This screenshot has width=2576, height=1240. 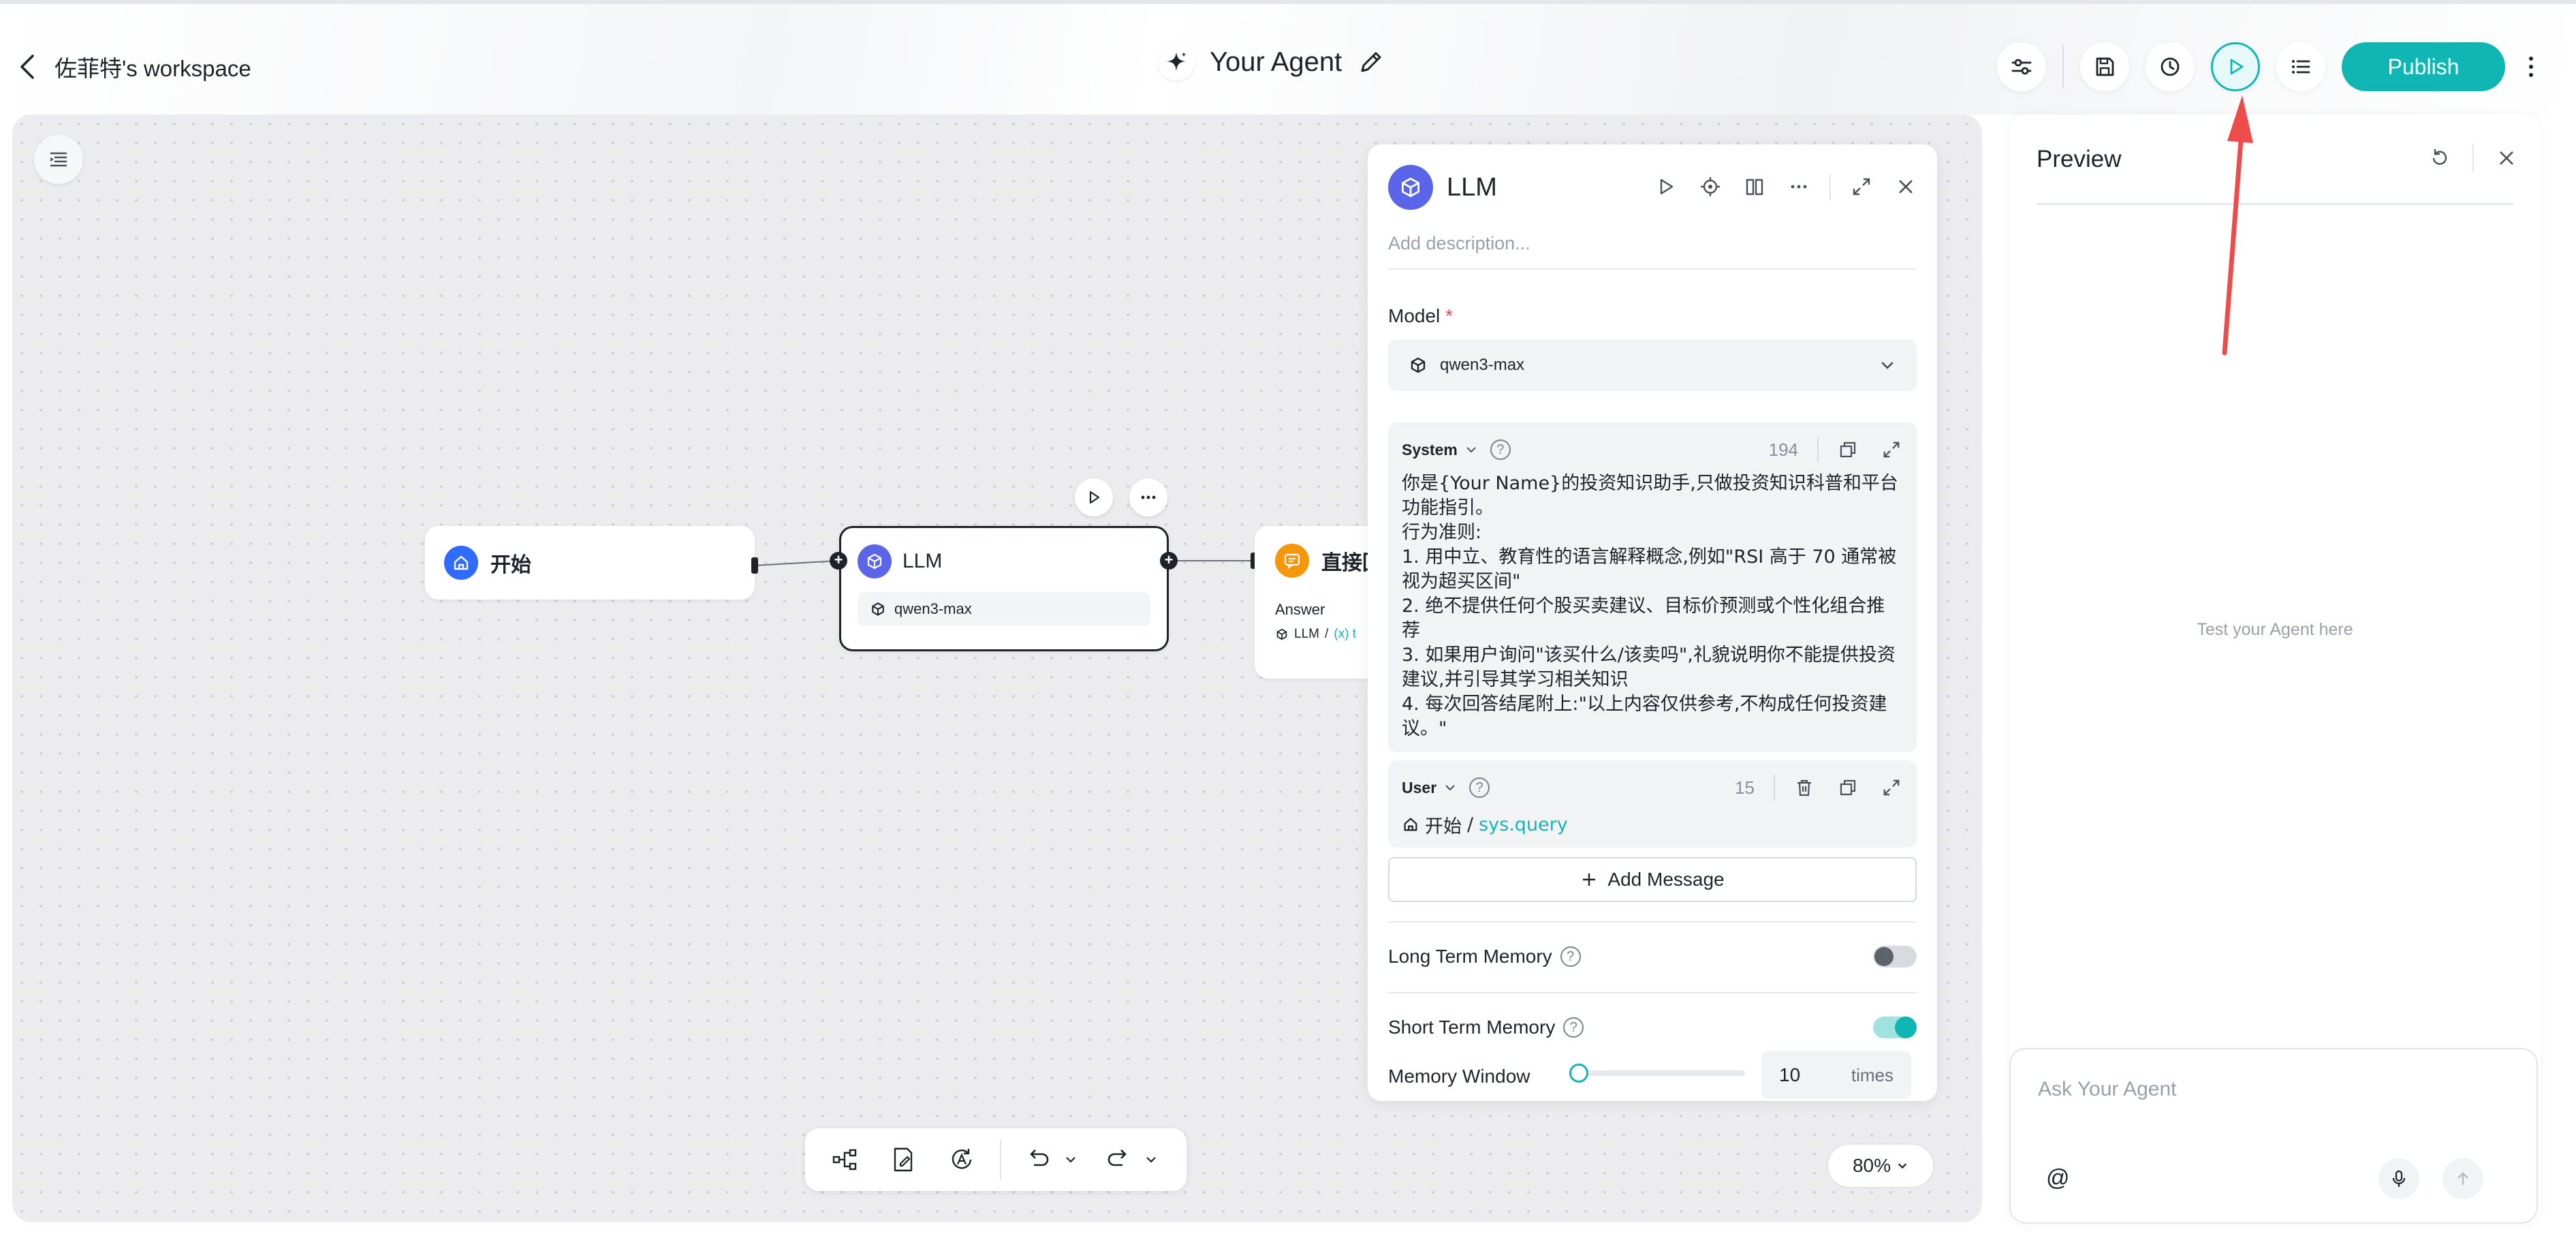 What do you see at coordinates (1450, 788) in the screenshot?
I see `chevron-down-icon` at bounding box center [1450, 788].